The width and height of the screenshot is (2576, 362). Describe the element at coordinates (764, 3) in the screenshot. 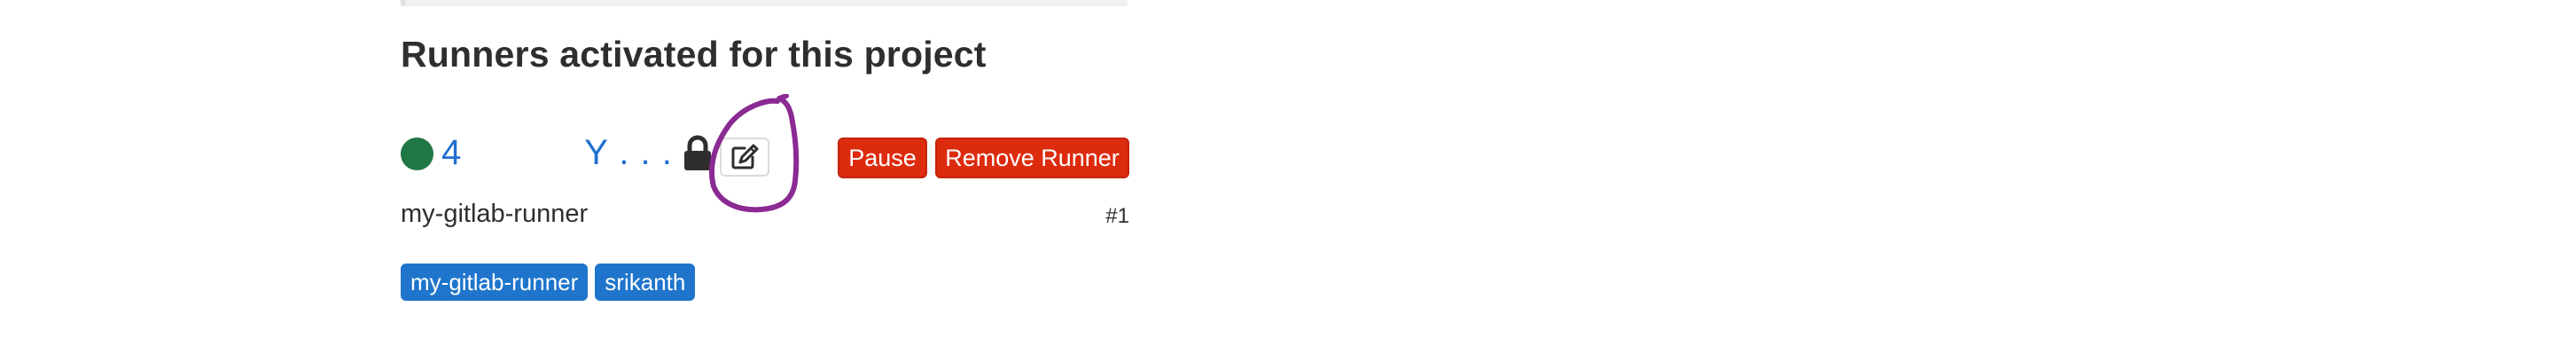

I see `section-divider` at that location.